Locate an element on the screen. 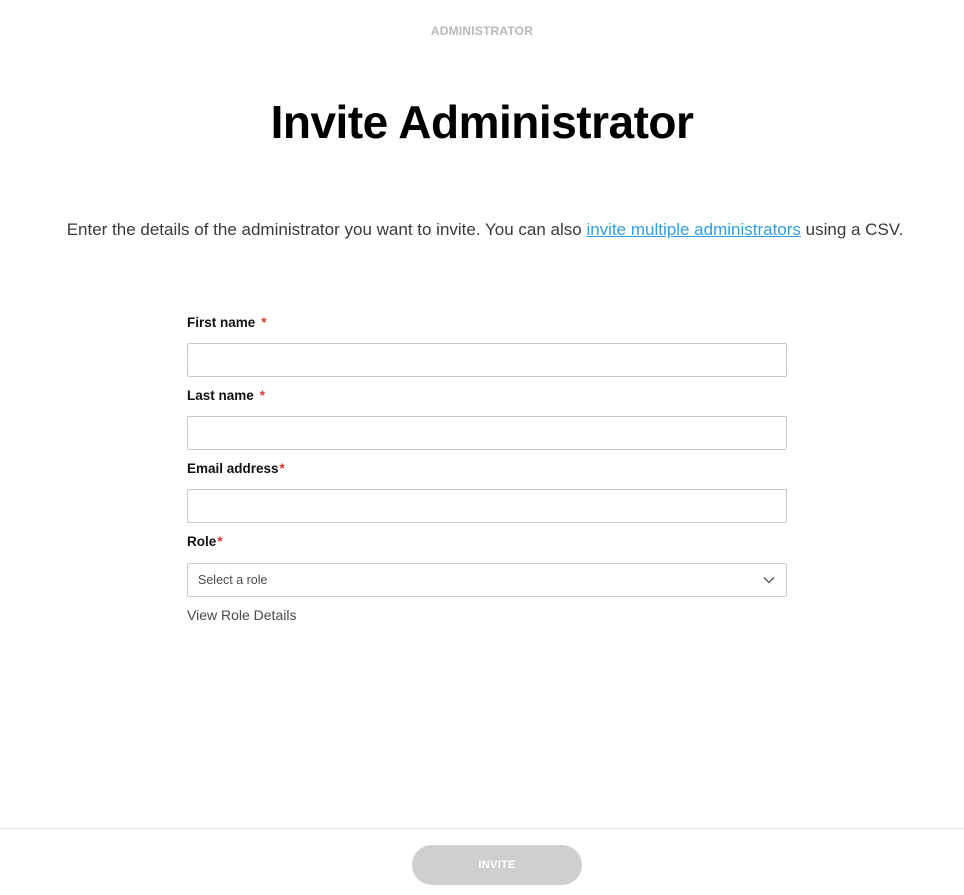  description-text-after: using a CSV. is located at coordinates (852, 229).